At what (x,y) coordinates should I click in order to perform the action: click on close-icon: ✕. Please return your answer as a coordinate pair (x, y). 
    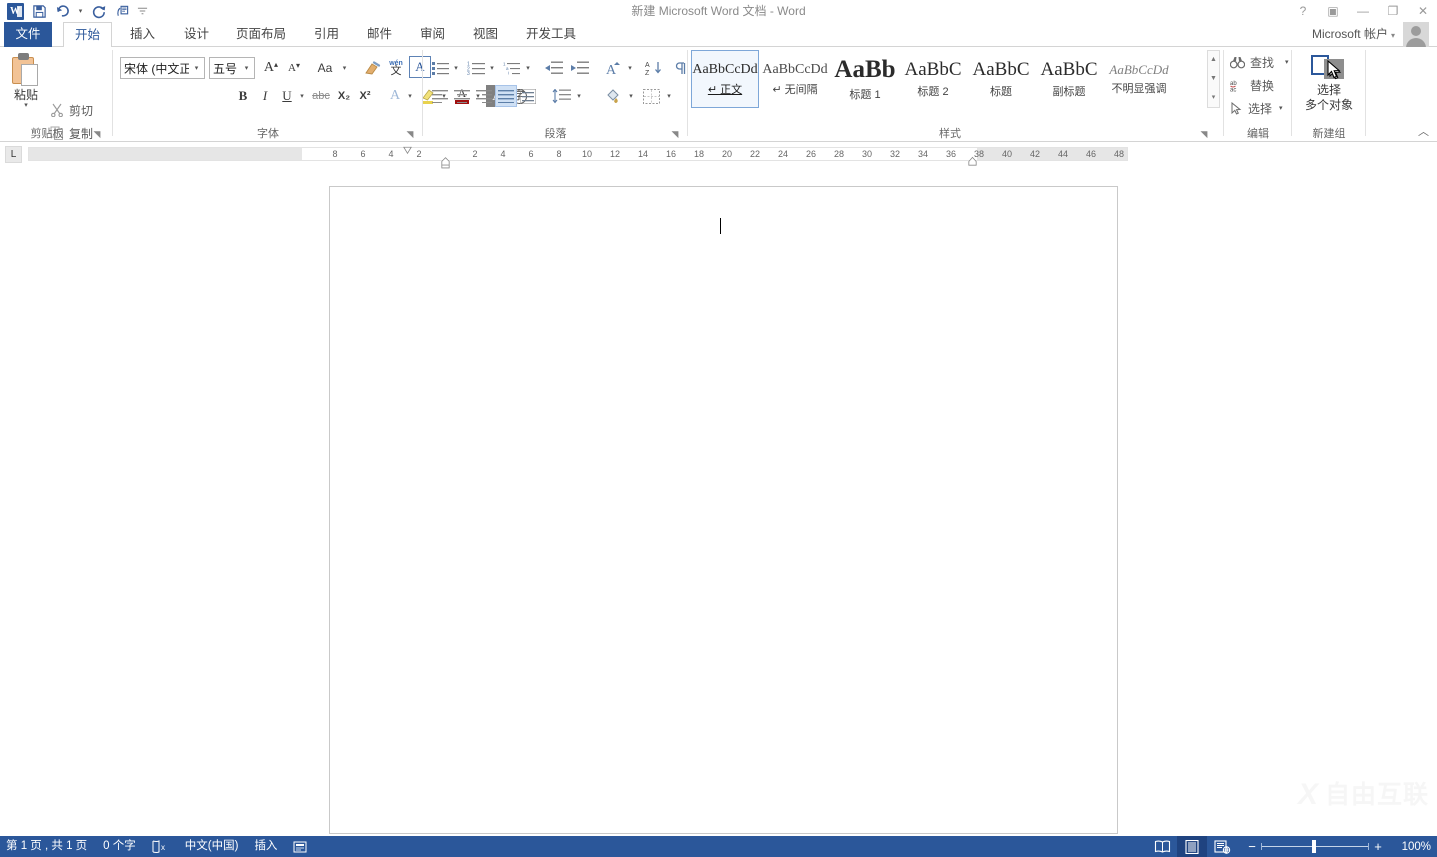
    Looking at the image, I should click on (1423, 11).